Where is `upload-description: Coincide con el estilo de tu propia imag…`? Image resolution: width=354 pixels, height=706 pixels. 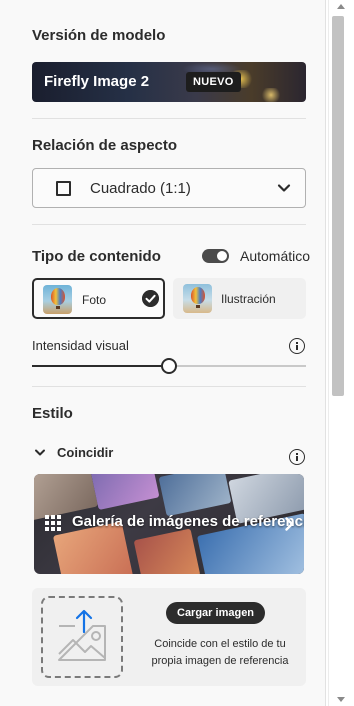 upload-description: Coincide con el estilo de tu propia imag… is located at coordinates (220, 652).